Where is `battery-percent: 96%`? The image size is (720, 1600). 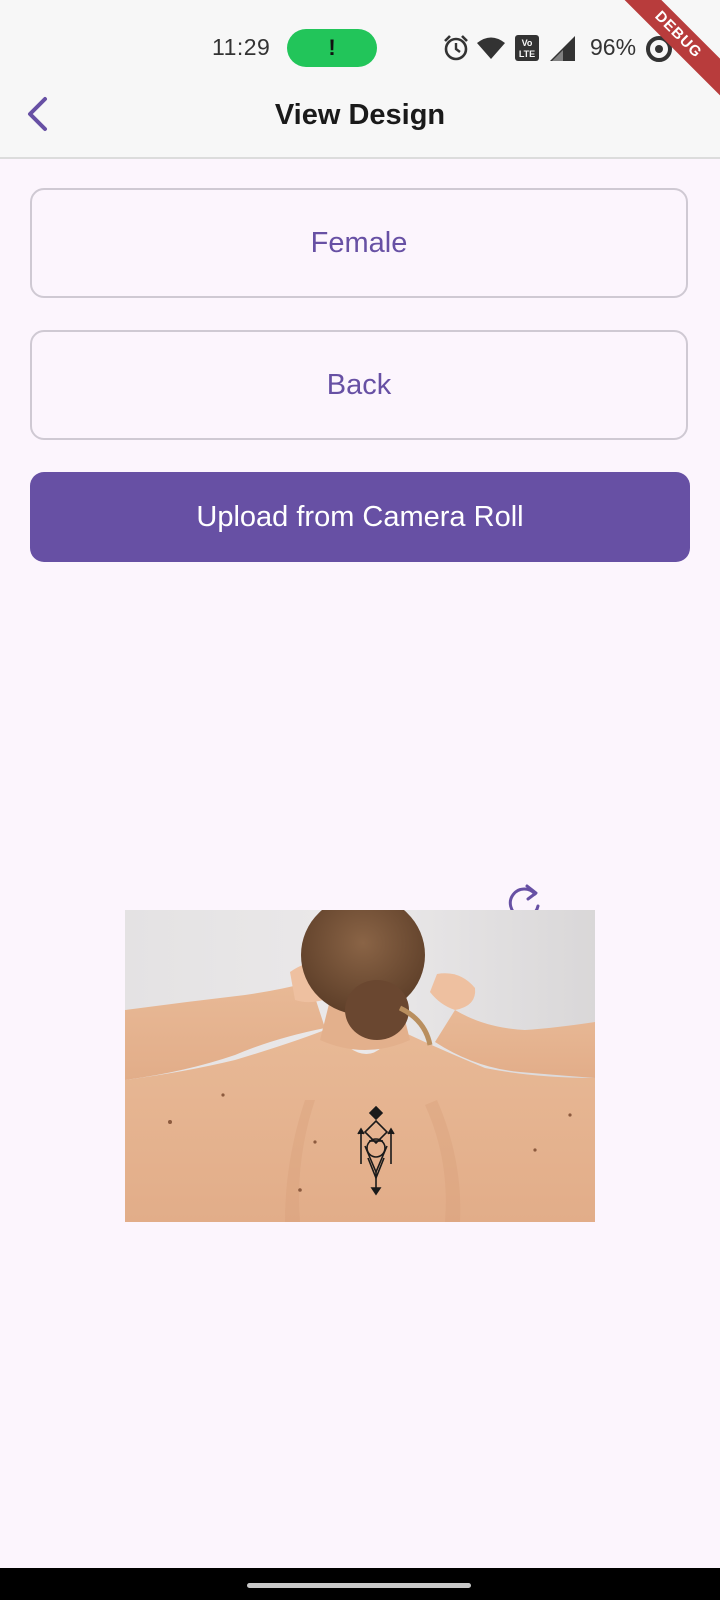 battery-percent: 96% is located at coordinates (613, 47).